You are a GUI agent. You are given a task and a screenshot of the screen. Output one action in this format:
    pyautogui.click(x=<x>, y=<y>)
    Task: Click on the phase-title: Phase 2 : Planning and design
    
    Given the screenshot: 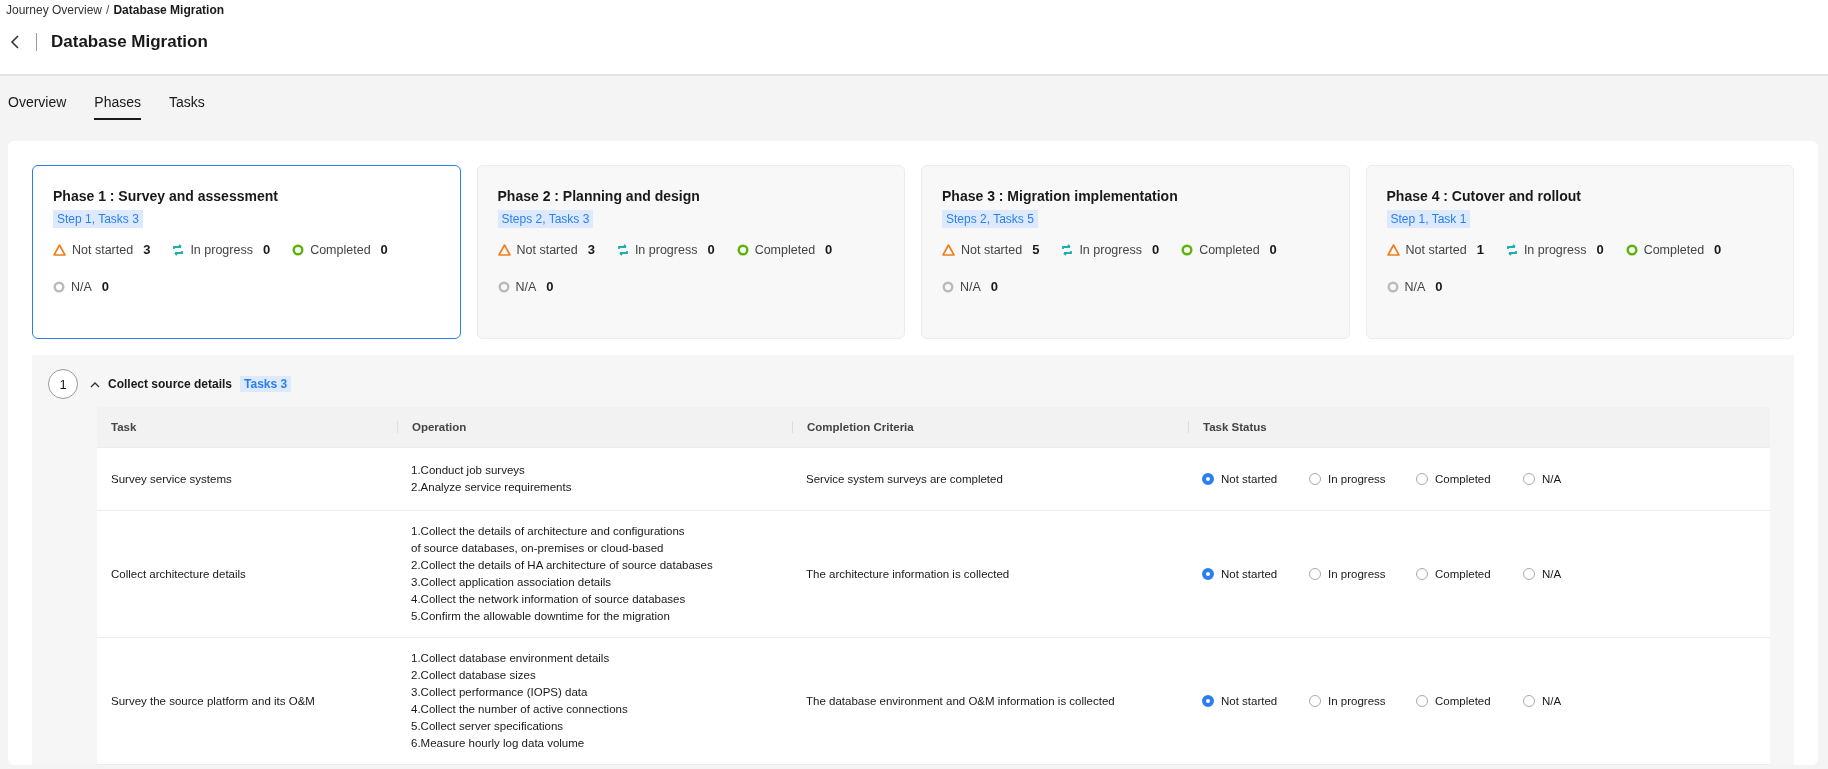 What is the action you would take?
    pyautogui.click(x=599, y=196)
    